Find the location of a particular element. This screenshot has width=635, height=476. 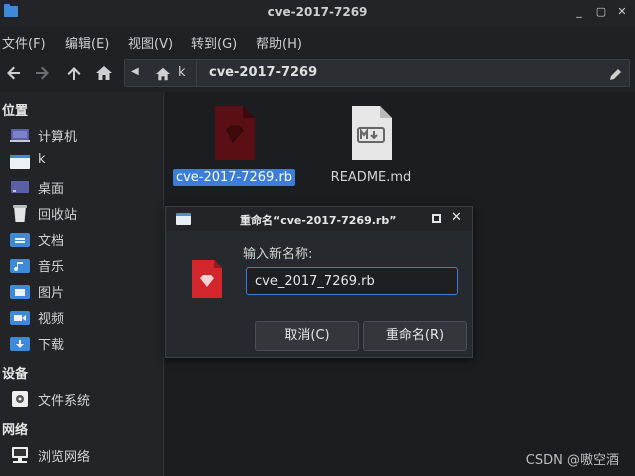

home-button is located at coordinates (105, 73).